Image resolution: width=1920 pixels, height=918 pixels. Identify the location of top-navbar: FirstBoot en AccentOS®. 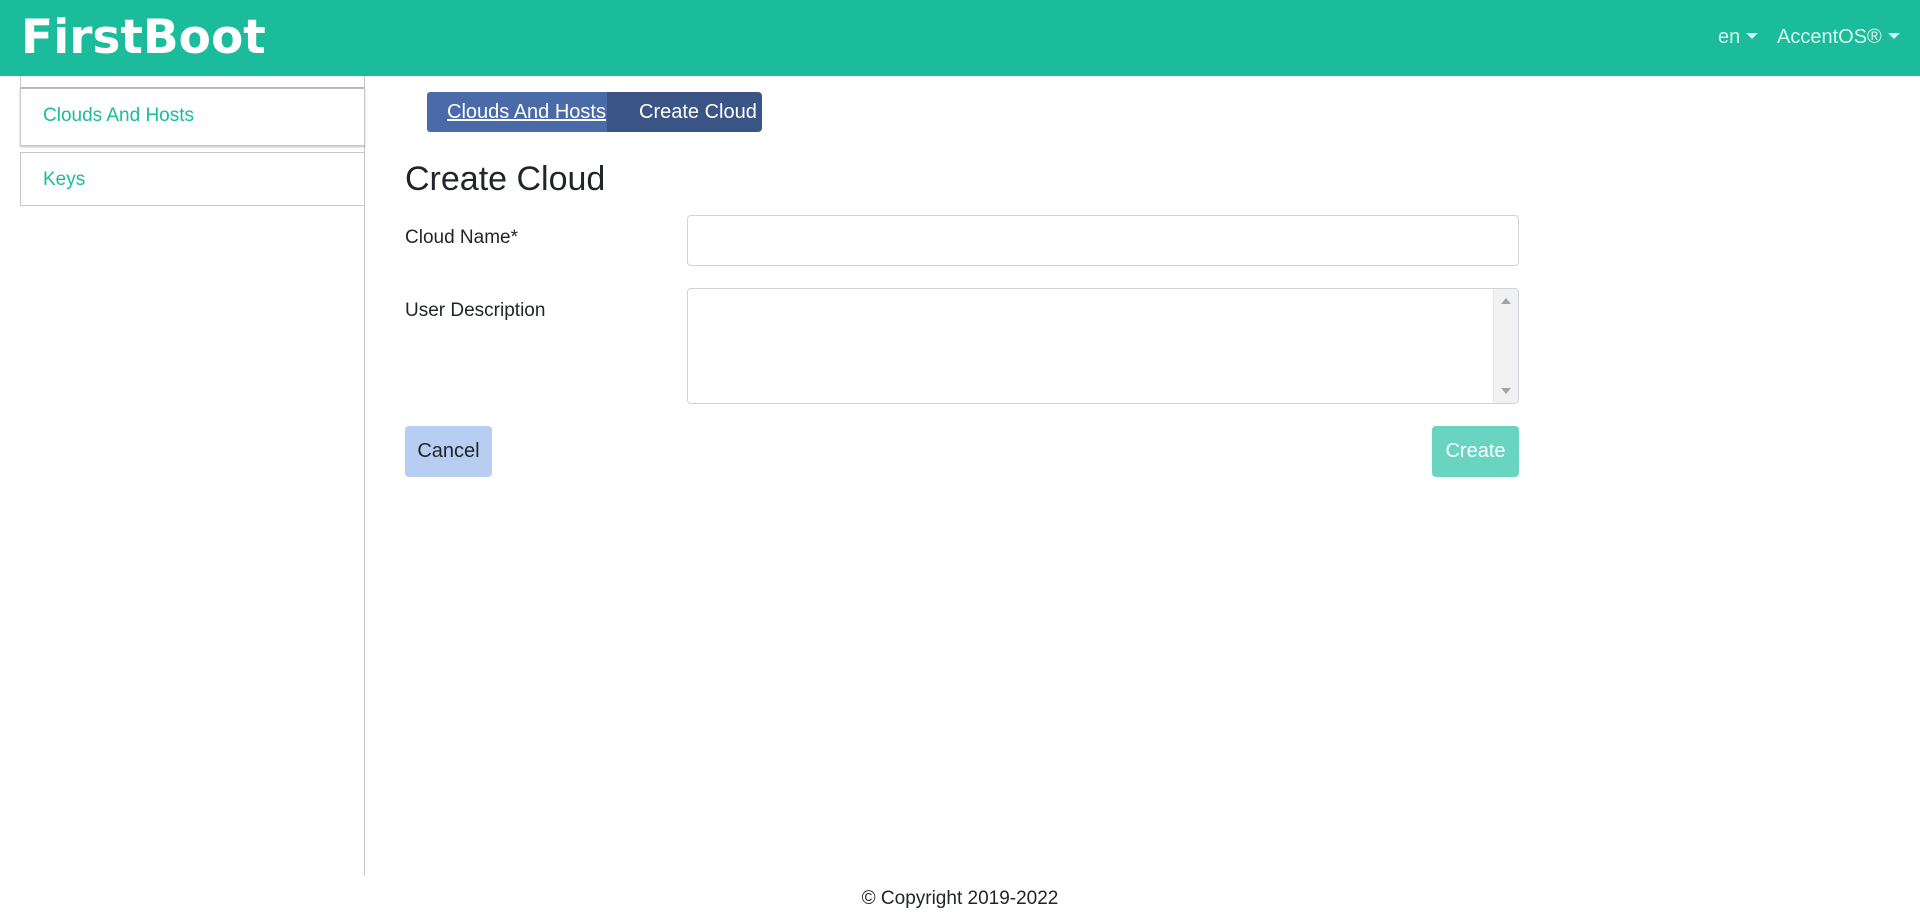
(960, 38).